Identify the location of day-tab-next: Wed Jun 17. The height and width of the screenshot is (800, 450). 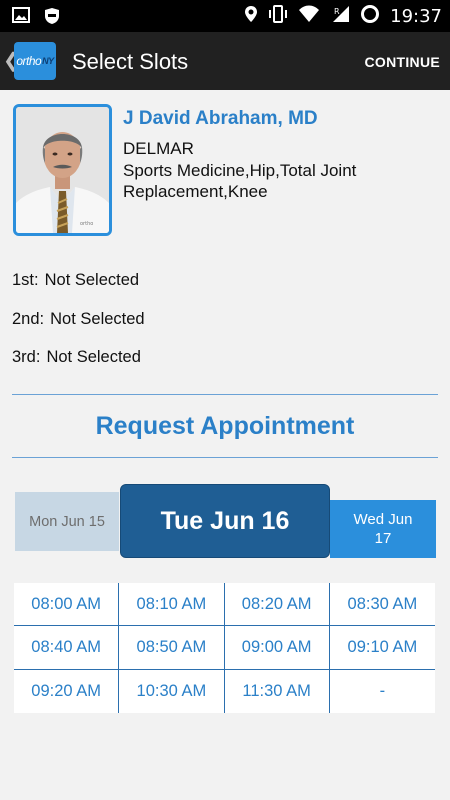
(383, 529).